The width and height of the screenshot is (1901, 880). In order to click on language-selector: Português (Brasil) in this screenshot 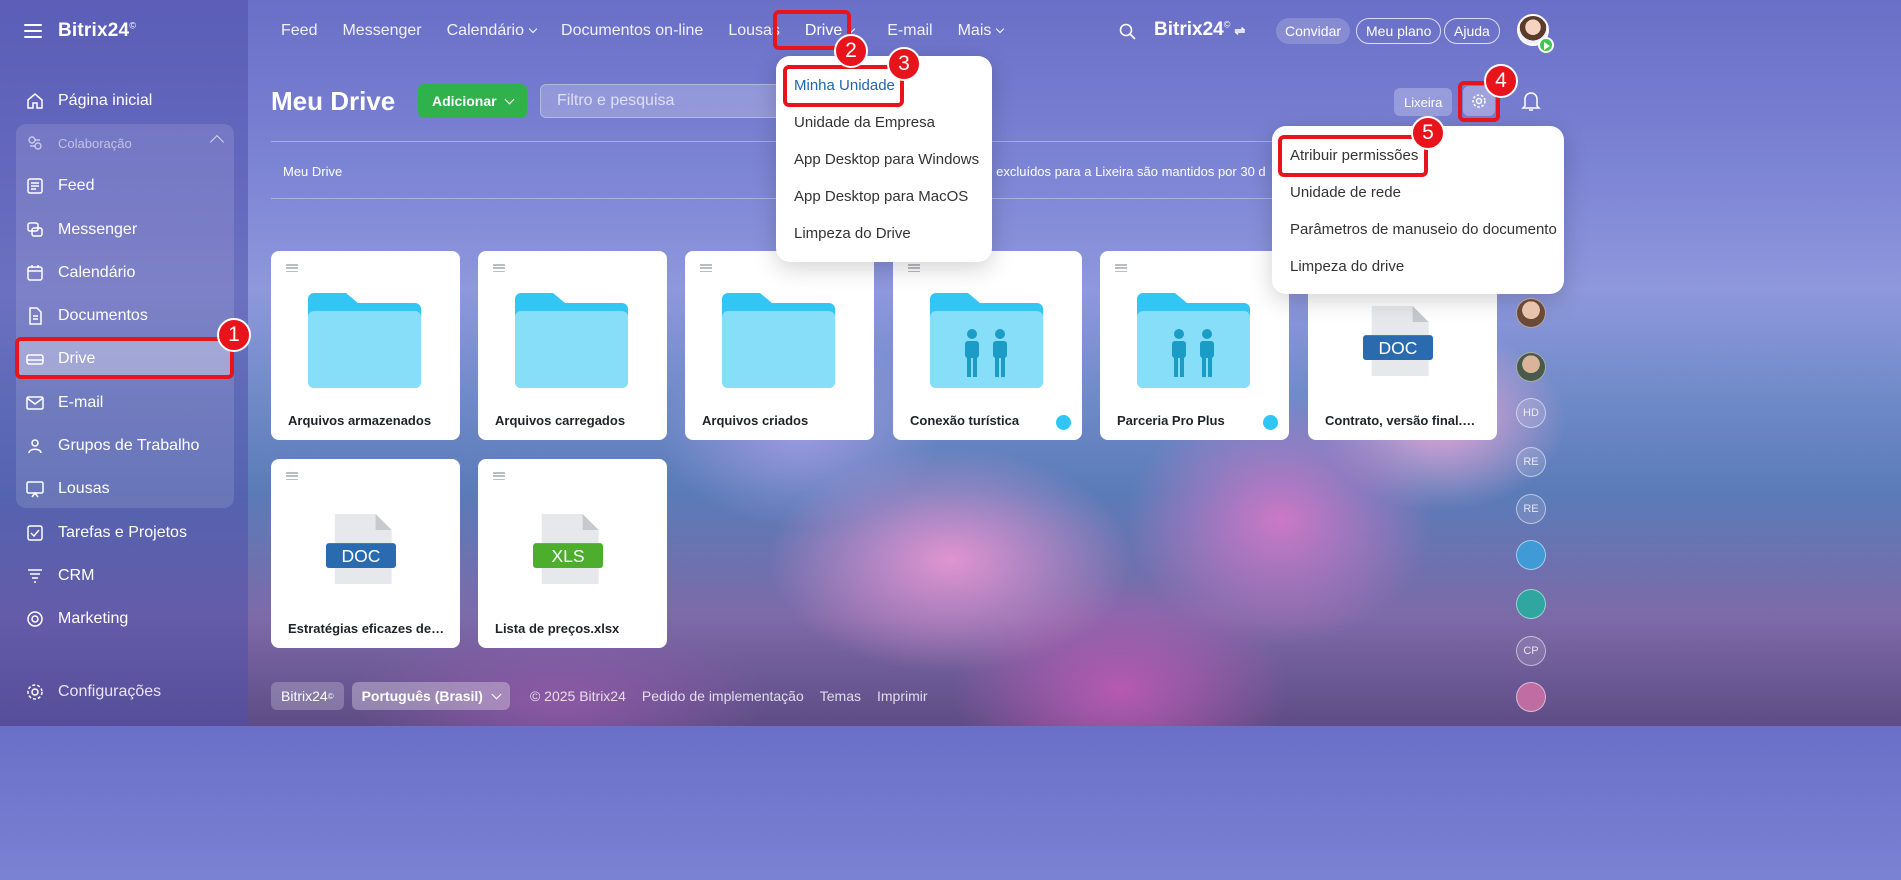, I will do `click(430, 696)`.